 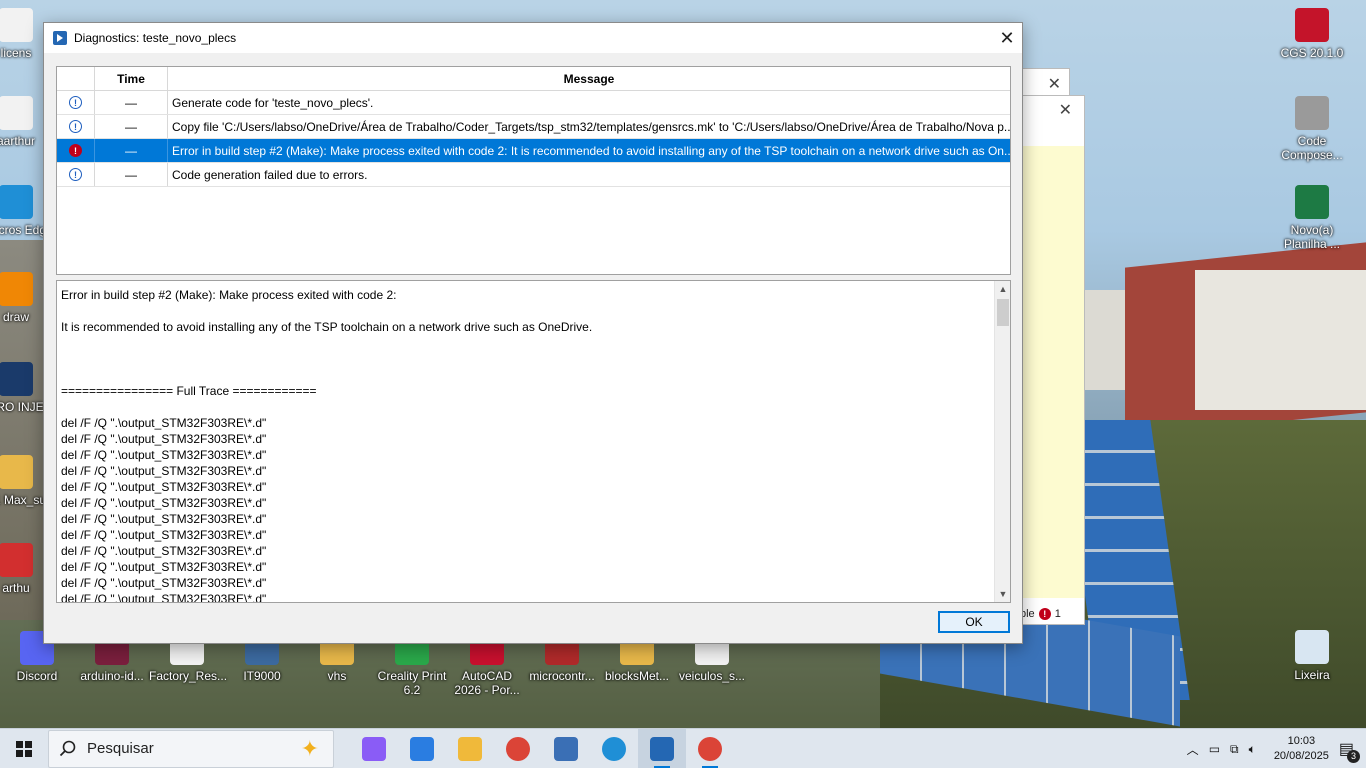 I want to click on table-row: ! — Code generation failed due to errors., so click(x=533, y=175).